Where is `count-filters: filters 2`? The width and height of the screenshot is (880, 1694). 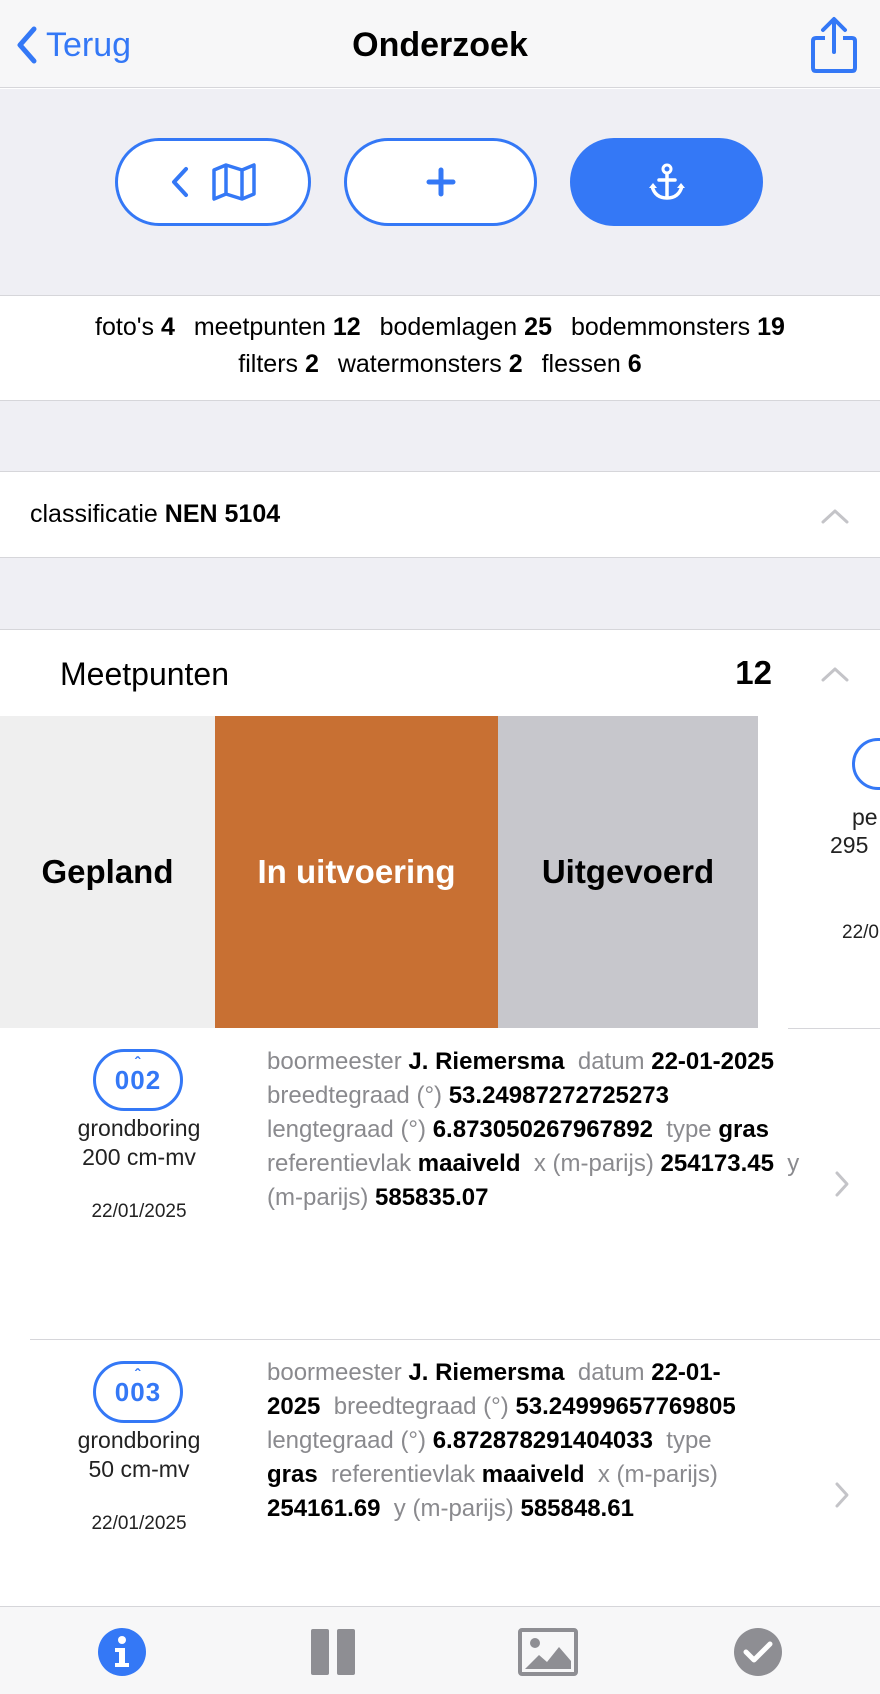
count-filters: filters 2 is located at coordinates (278, 364).